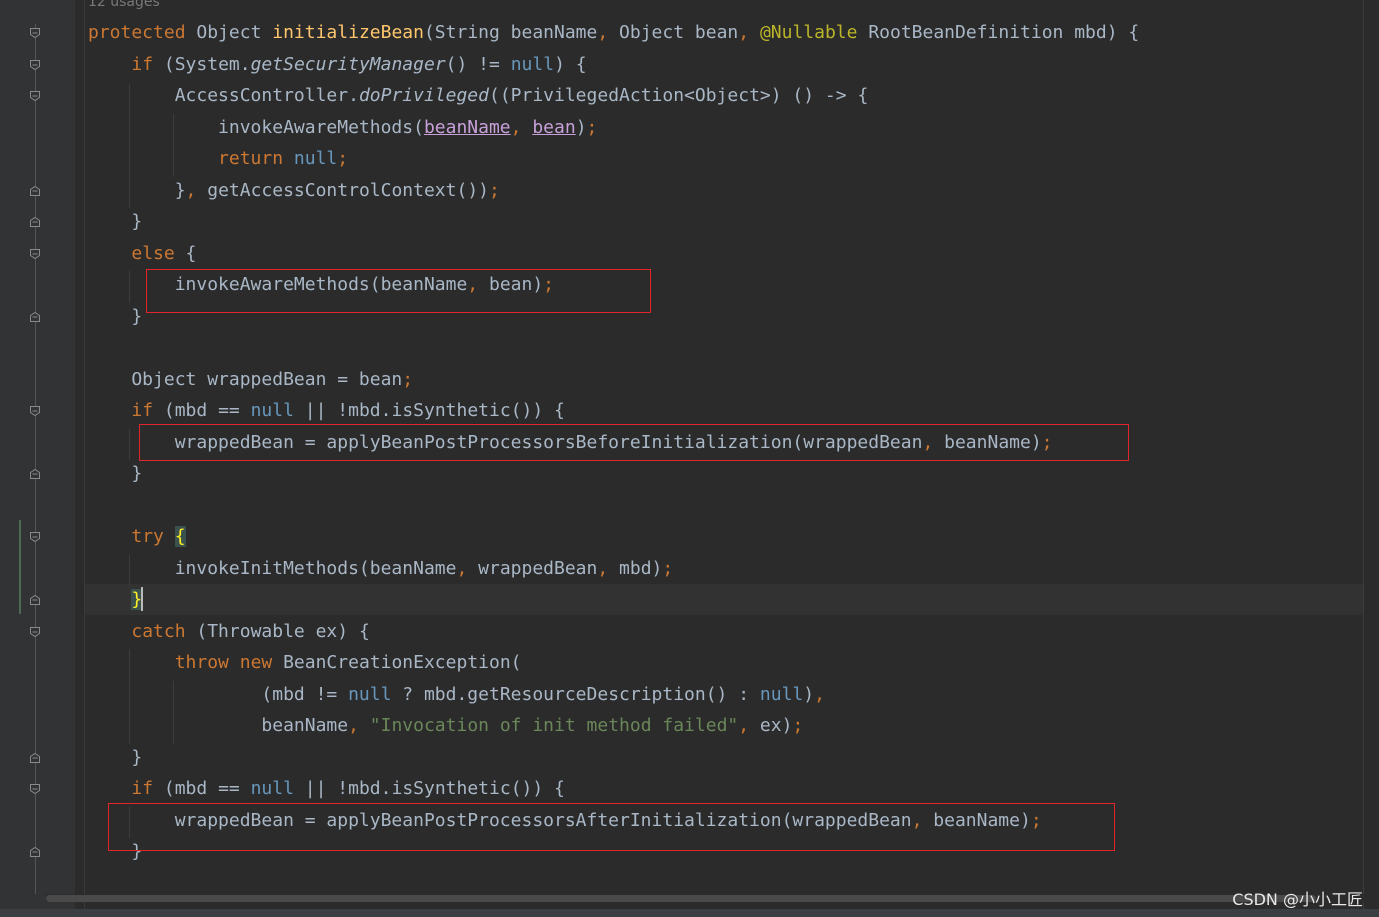  What do you see at coordinates (245, 379) in the screenshot?
I see `code-token: Object wrappedBean = bean` at bounding box center [245, 379].